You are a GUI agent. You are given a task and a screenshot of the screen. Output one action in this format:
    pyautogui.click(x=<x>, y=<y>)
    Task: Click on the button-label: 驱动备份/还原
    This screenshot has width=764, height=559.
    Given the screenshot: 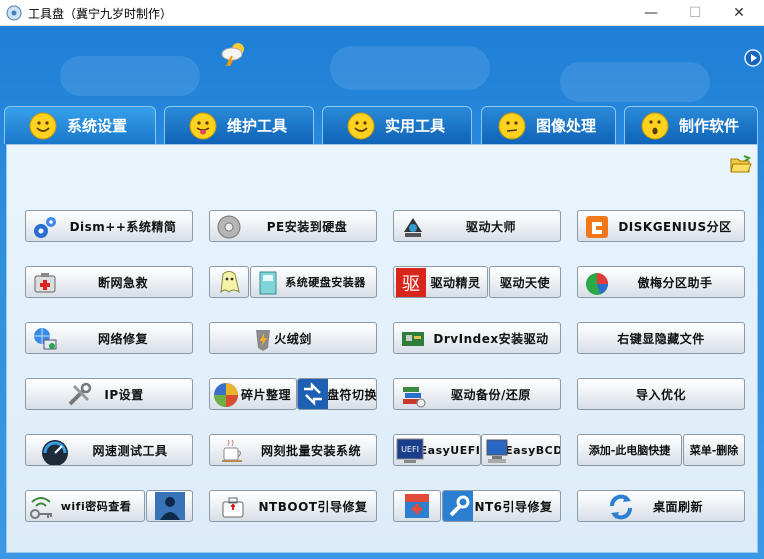 What is the action you would take?
    pyautogui.click(x=491, y=394)
    